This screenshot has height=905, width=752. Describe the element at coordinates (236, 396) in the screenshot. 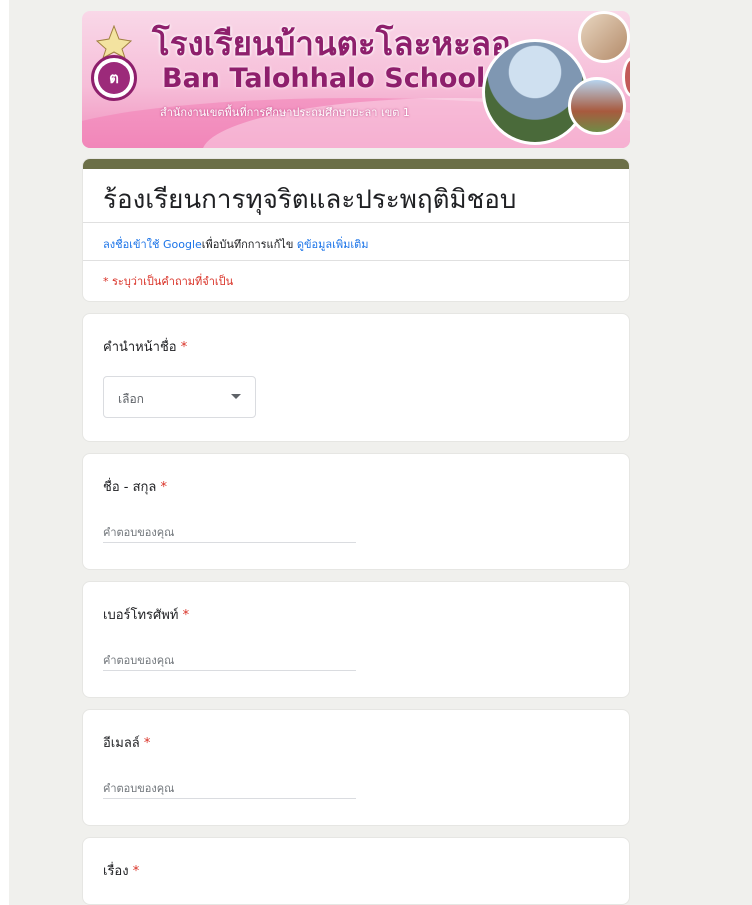

I see `dropdown-caret-icon` at that location.